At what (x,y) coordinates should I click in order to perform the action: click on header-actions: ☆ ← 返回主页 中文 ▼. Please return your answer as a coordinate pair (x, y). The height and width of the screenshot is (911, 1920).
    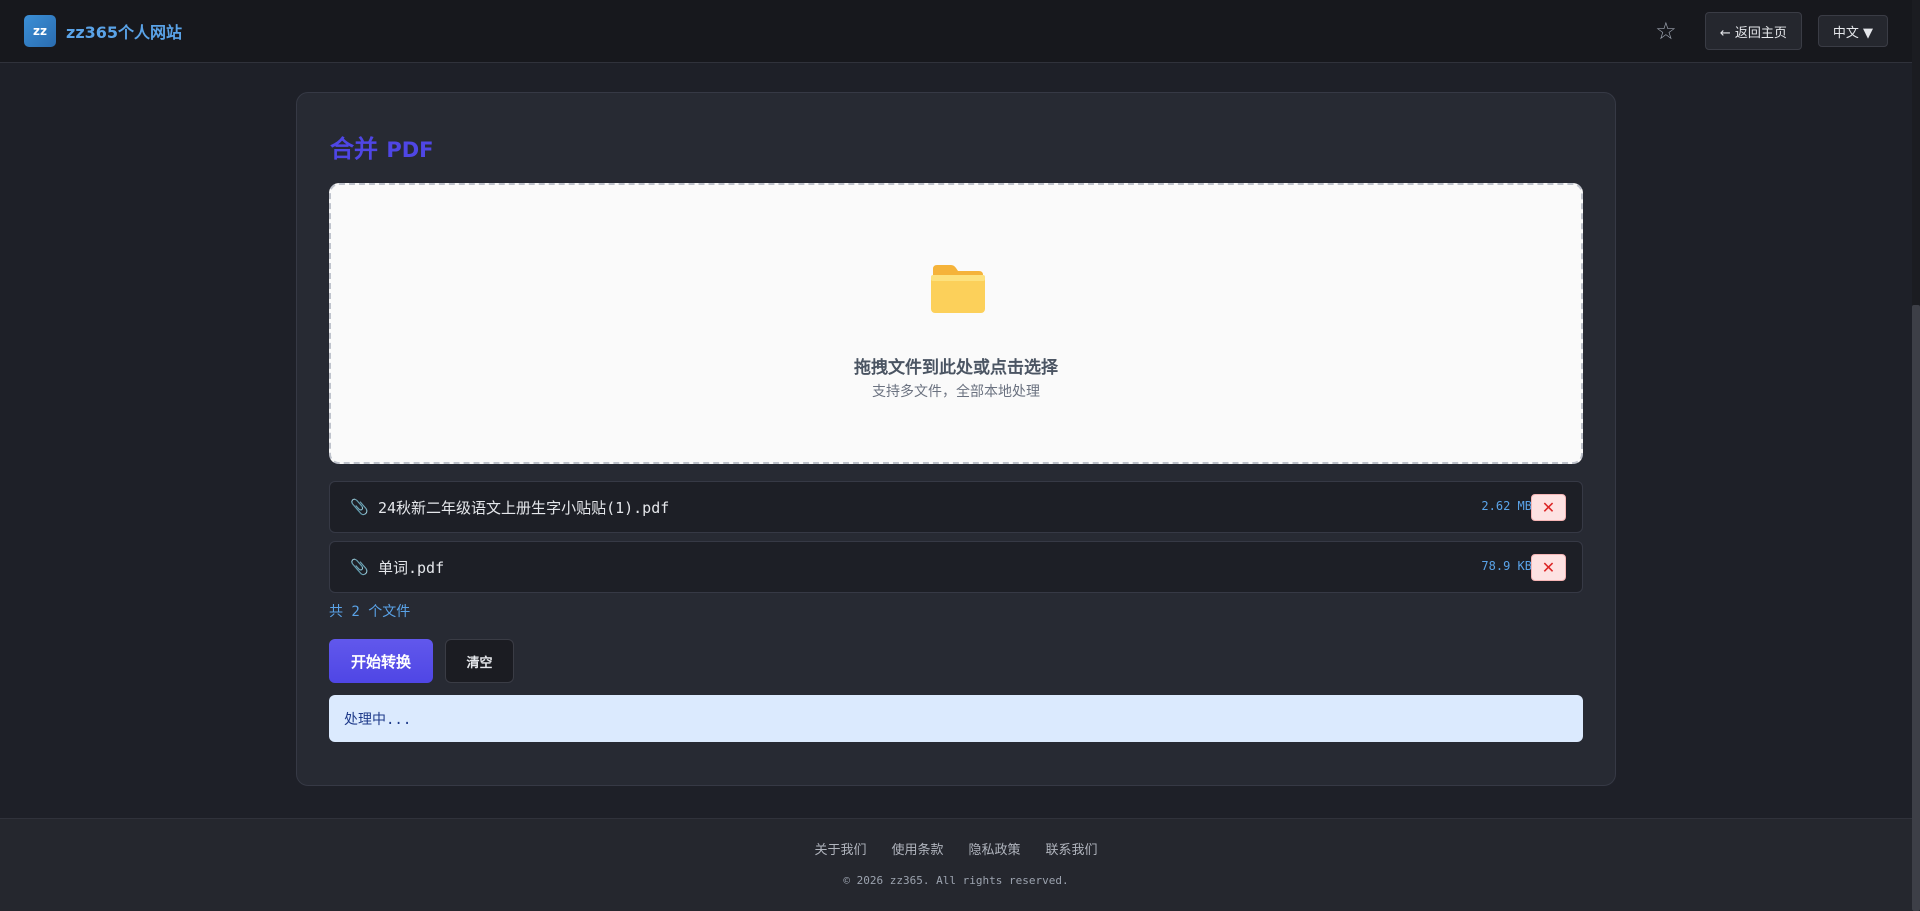
    Looking at the image, I should click on (1769, 31).